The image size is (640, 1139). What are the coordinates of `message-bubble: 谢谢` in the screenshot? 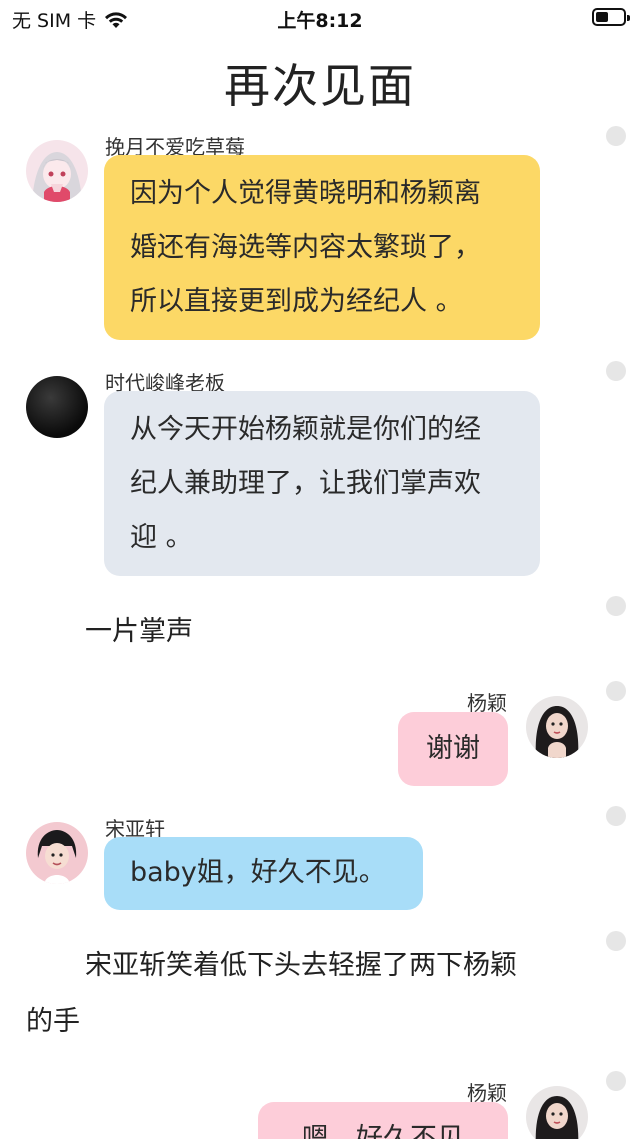 It's located at (453, 749).